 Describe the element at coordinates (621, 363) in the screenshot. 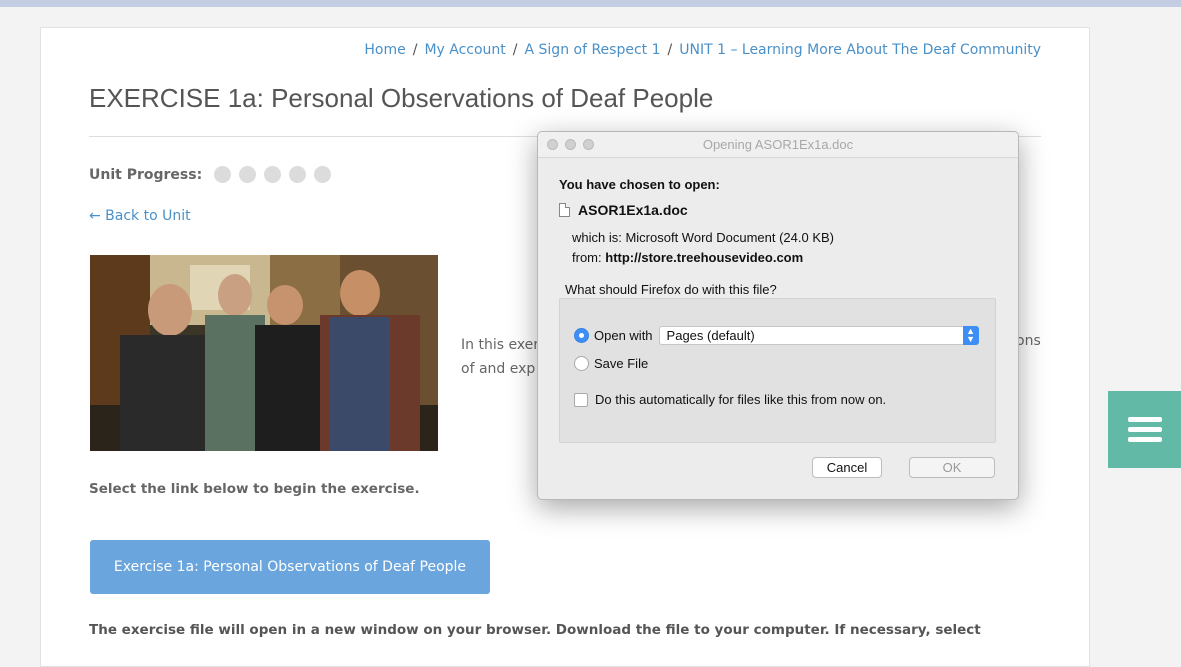

I see `save-file-label: Save File` at that location.